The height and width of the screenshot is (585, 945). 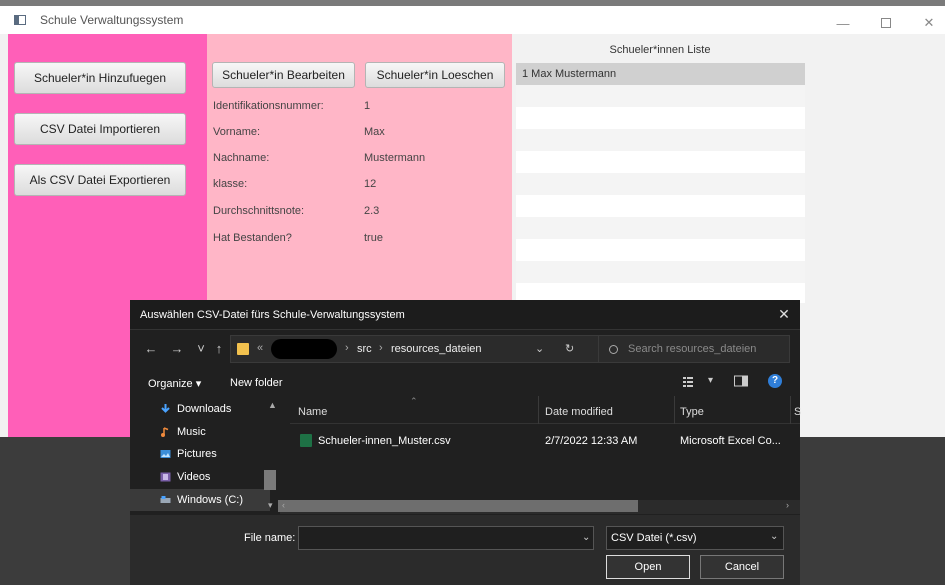 What do you see at coordinates (283, 505) in the screenshot?
I see `scroll-left-icon: ‹` at bounding box center [283, 505].